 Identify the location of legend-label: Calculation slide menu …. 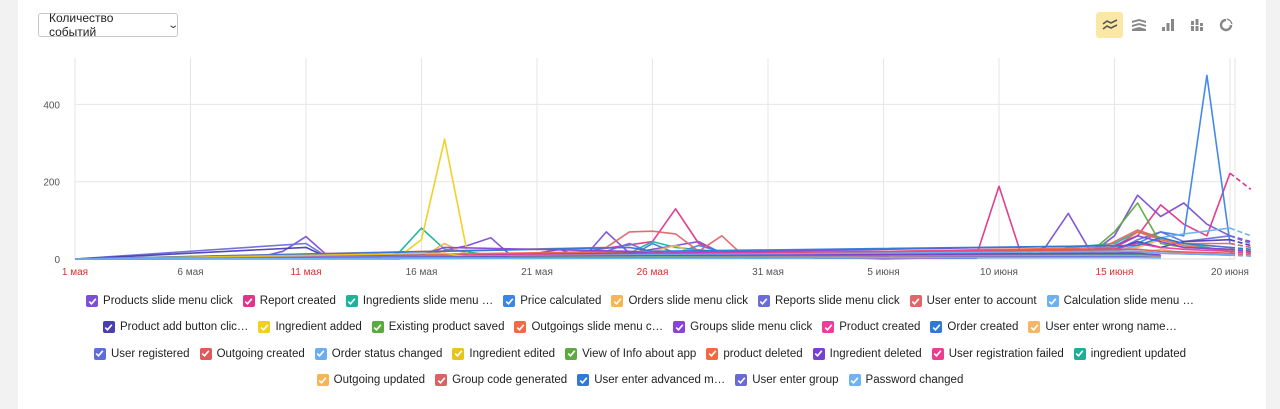
(1128, 301).